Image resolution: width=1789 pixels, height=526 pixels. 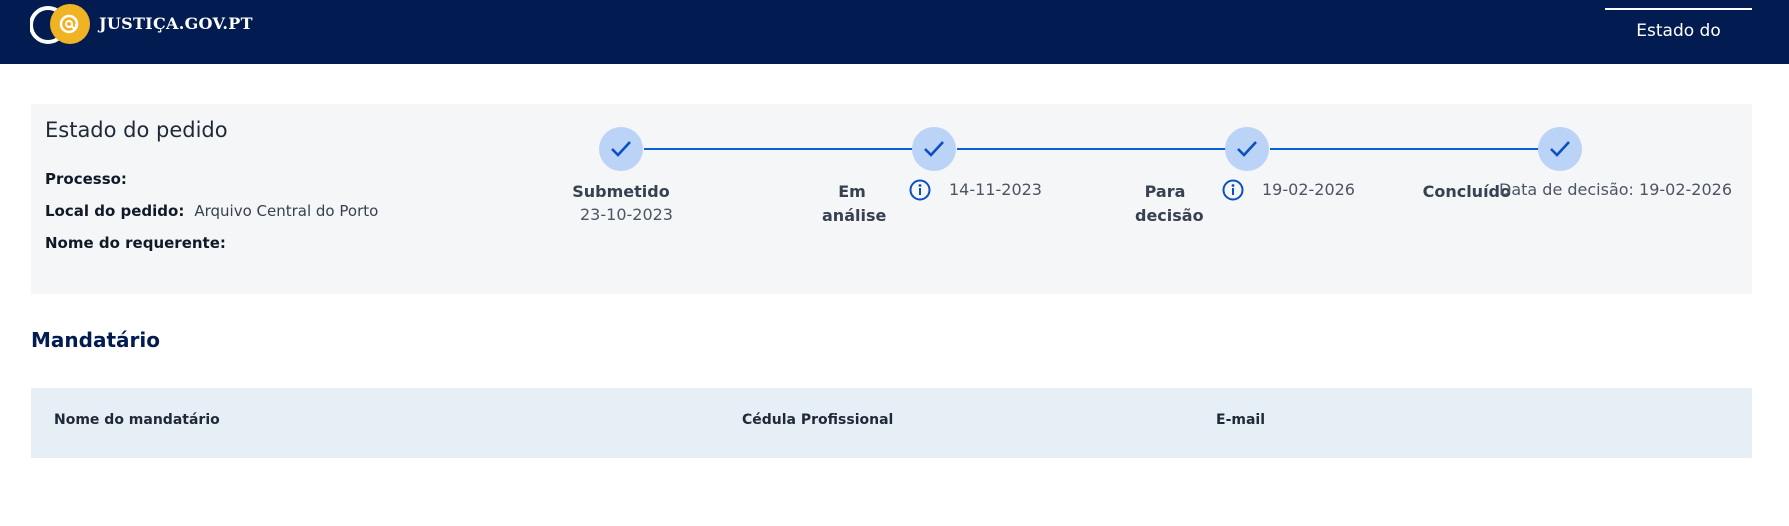 I want to click on column-header-email: E-mail, so click(x=1241, y=420).